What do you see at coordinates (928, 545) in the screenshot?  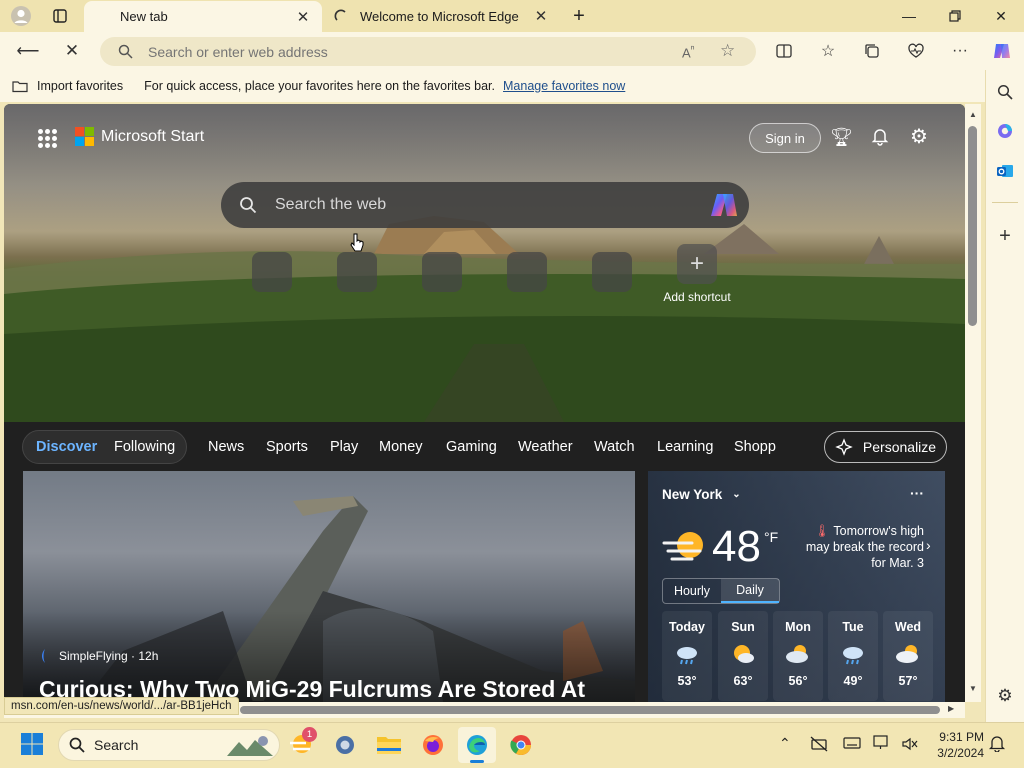 I see `chevron-right-icon: ›` at bounding box center [928, 545].